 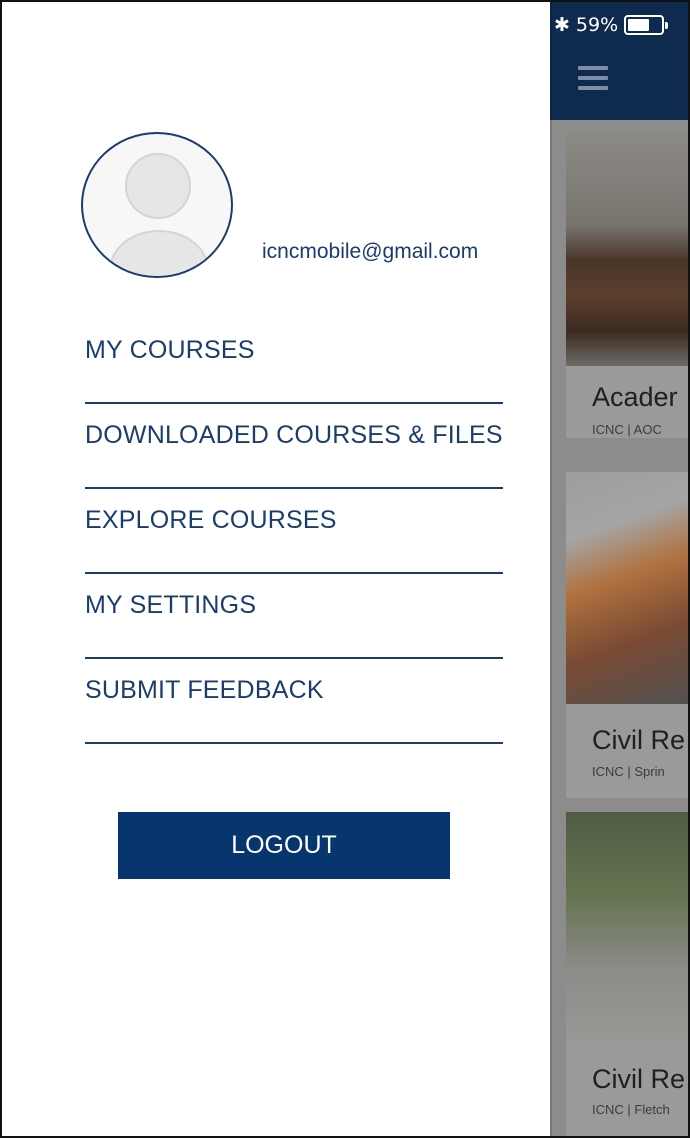 I want to click on menu-item-label: DOWNLOADED COURSES & FILES, so click(x=294, y=435).